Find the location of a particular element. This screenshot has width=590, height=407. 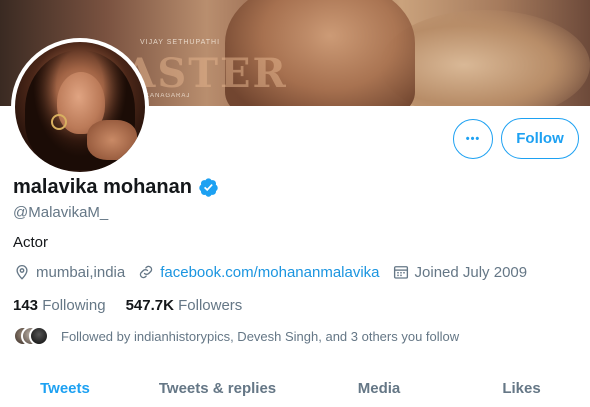

website-item: facebook.com/mohananmalavika is located at coordinates (258, 272).